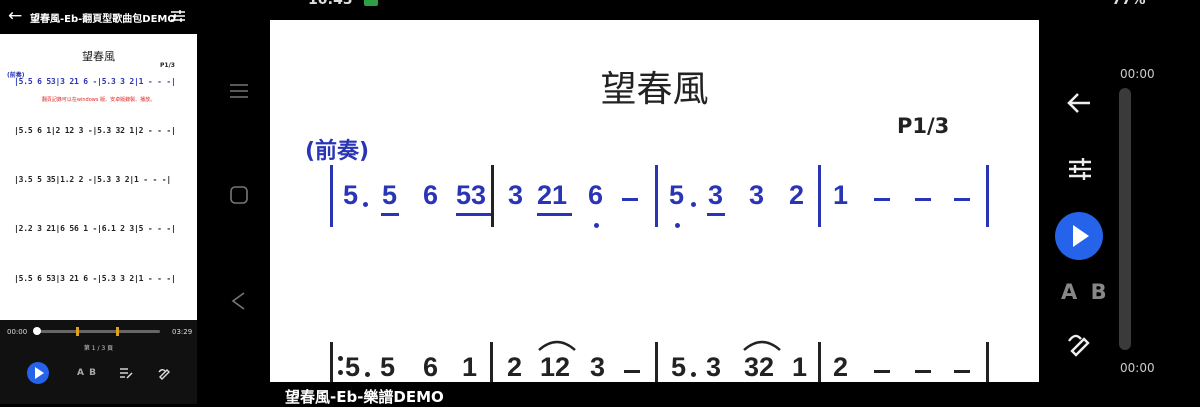  Describe the element at coordinates (95, 130) in the screenshot. I see `left-notation-row: |5.5 6 1|2 12 3 -|5.3 32 1|2 - - -|` at that location.